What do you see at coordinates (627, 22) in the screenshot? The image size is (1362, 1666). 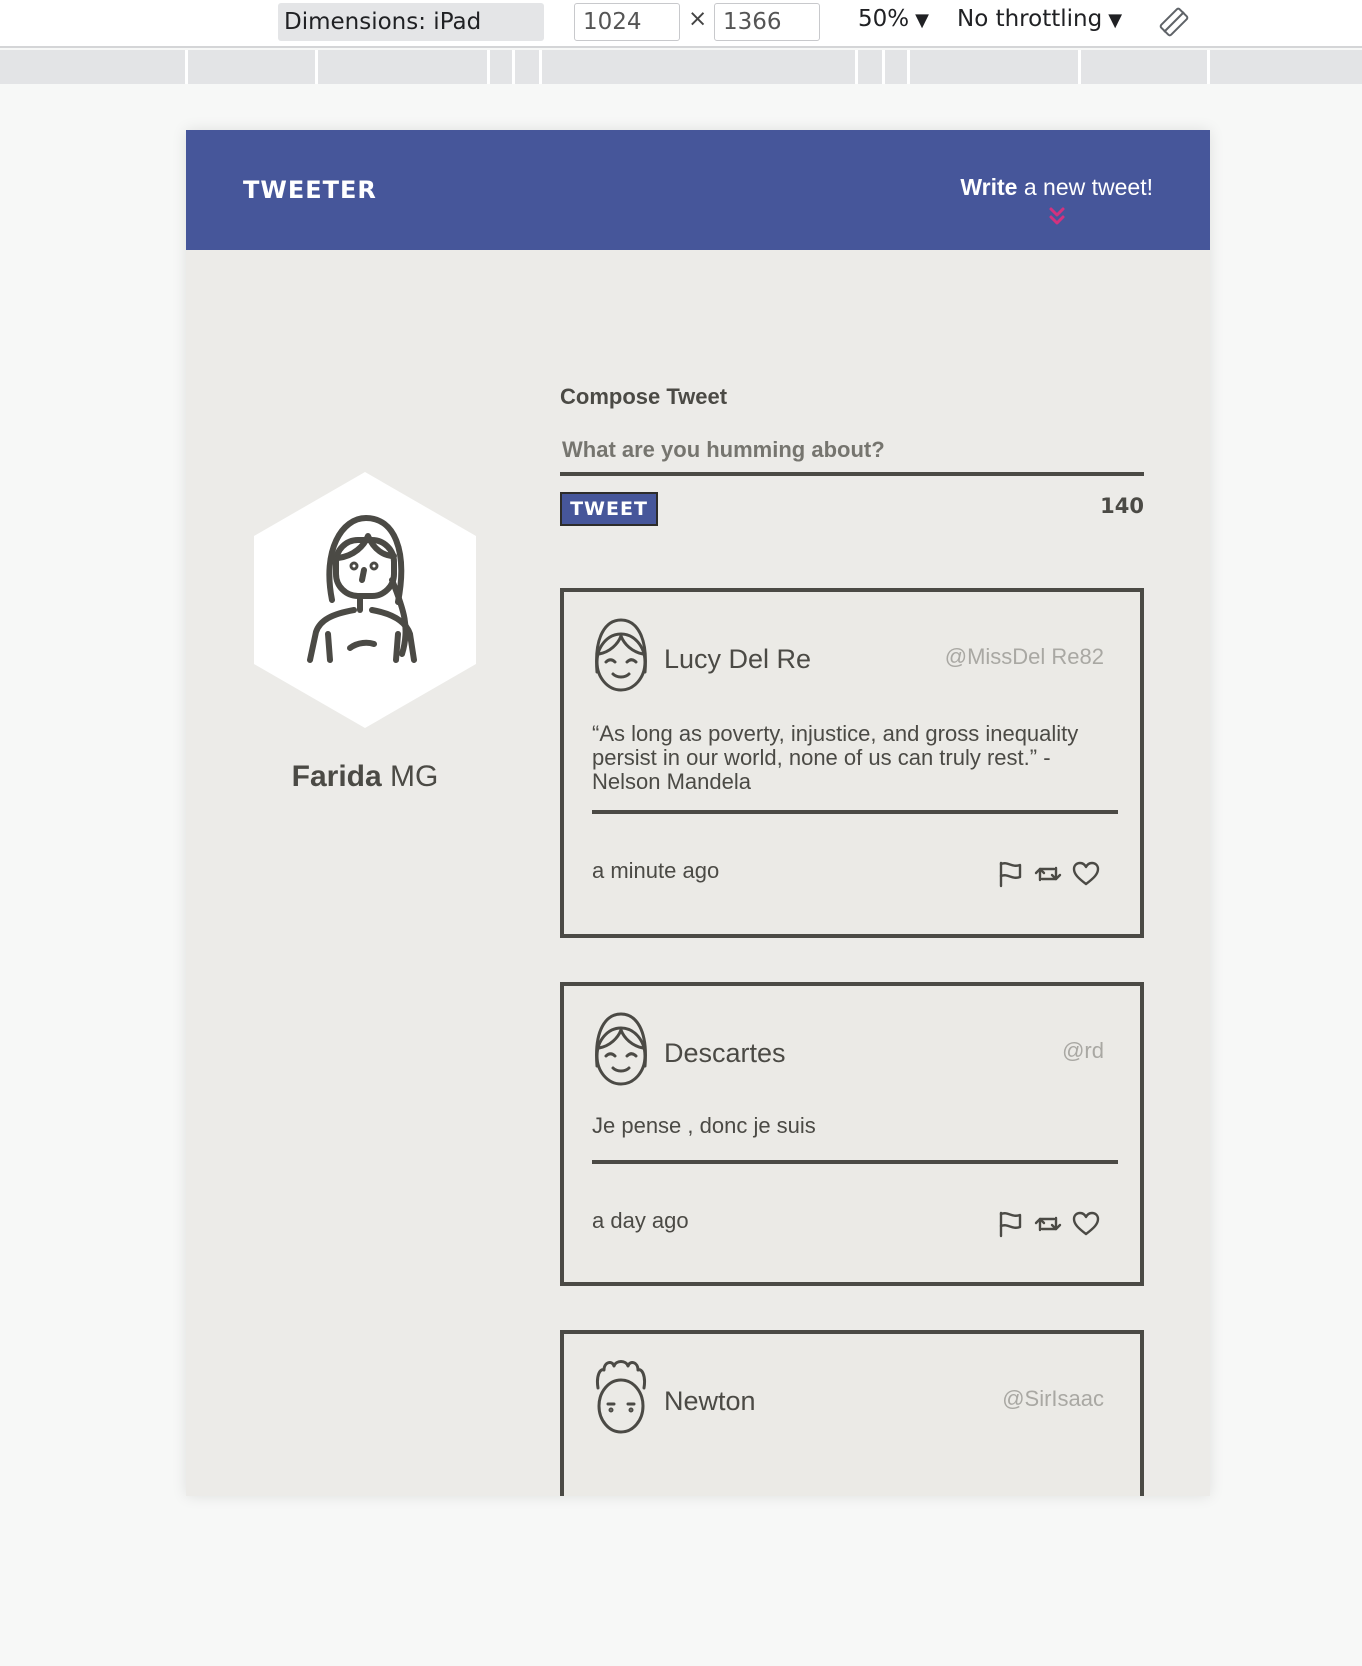 I see `width-input: 1024` at bounding box center [627, 22].